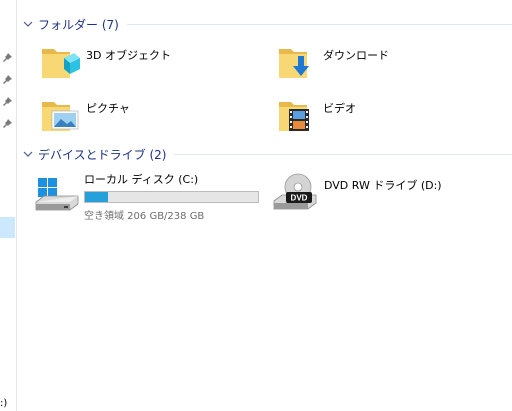 The width and height of the screenshot is (512, 411). Describe the element at coordinates (7, 227) in the screenshot. I see `nav-item-this-pc-selected` at that location.